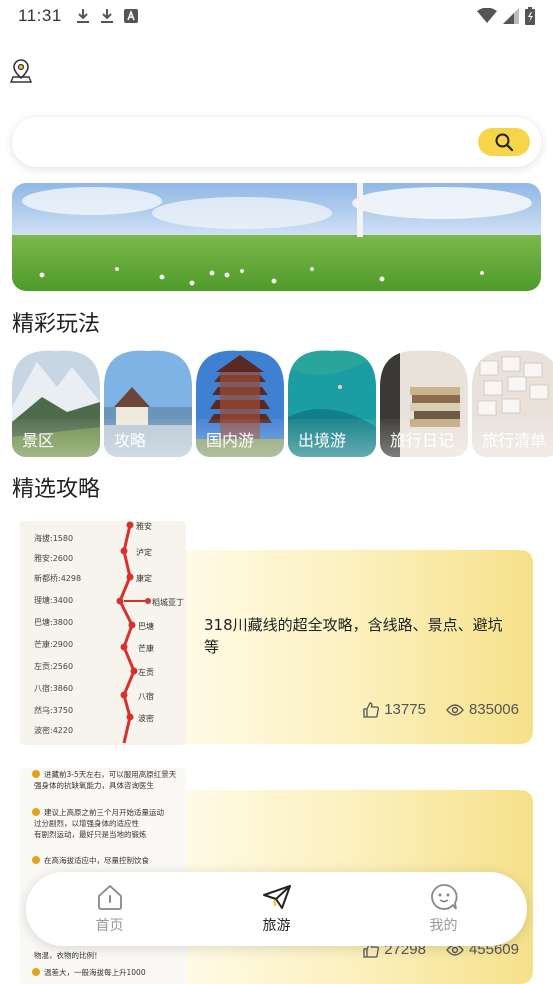 The image size is (553, 984). I want to click on category-scenic: 景区, so click(56, 402).